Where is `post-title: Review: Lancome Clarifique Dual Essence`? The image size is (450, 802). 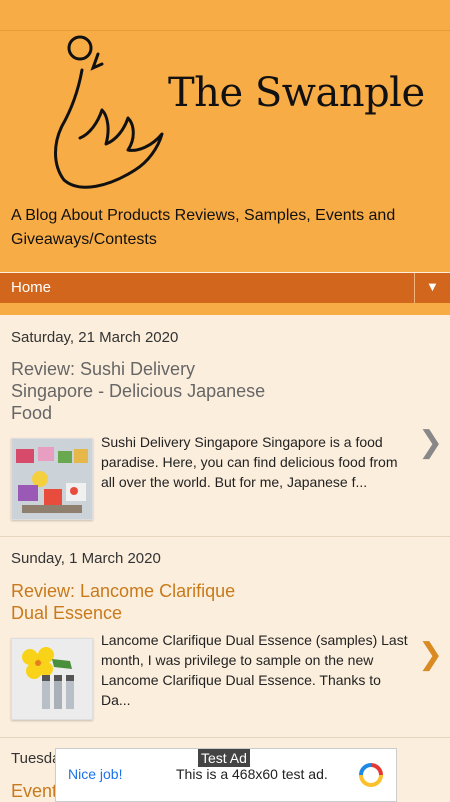 post-title: Review: Lancome Clarifique Dual Essence is located at coordinates (141, 602).